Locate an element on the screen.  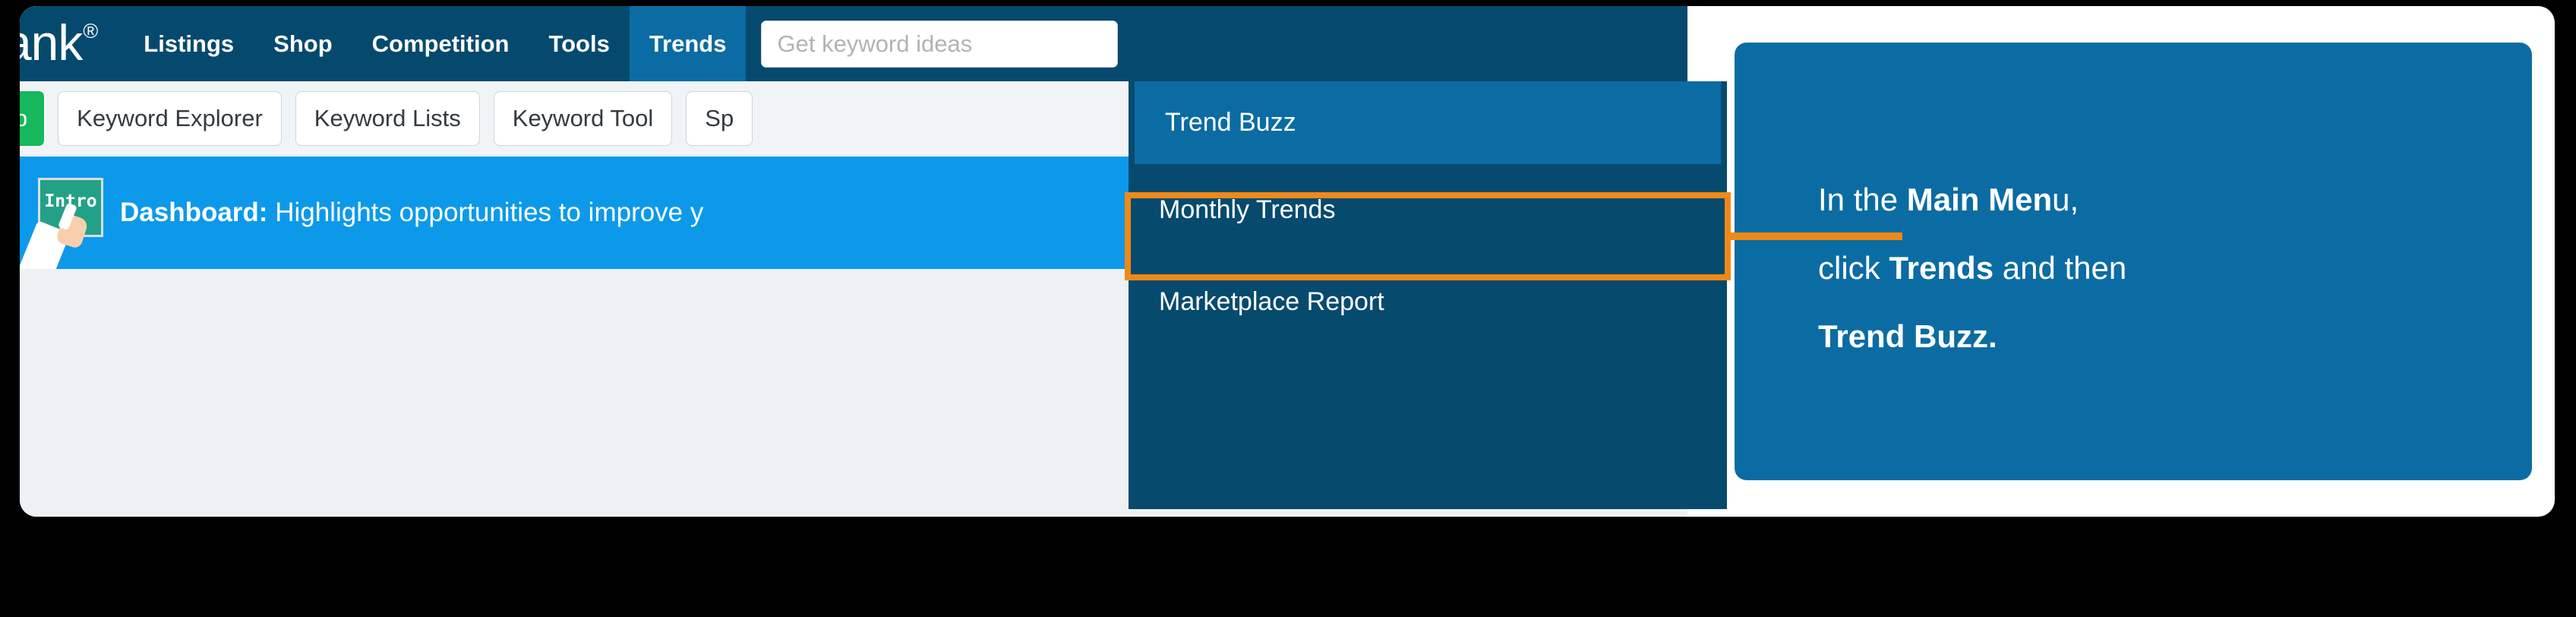
registered-trademark-icon: ® is located at coordinates (90, 31).